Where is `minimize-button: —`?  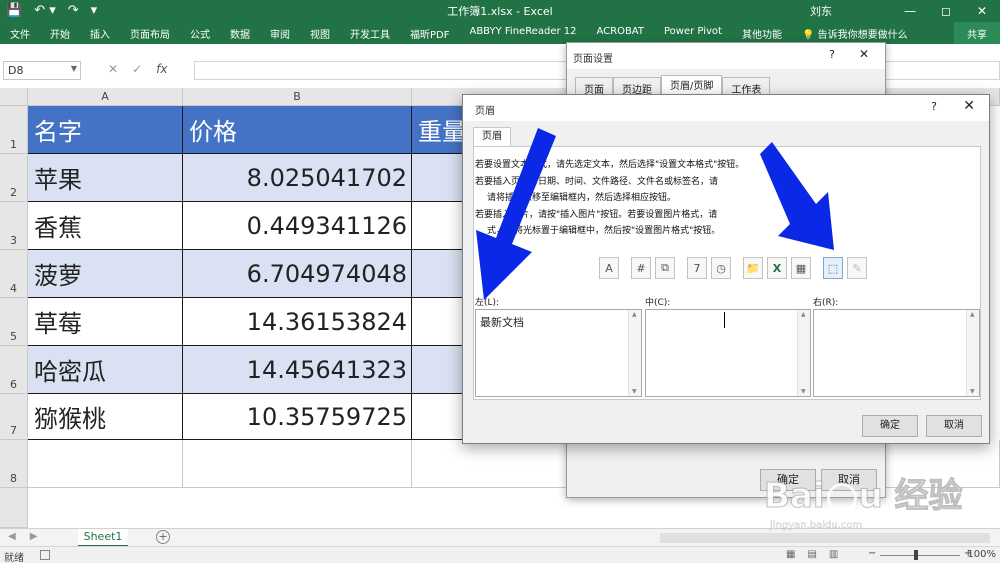 minimize-button: — is located at coordinates (910, 11).